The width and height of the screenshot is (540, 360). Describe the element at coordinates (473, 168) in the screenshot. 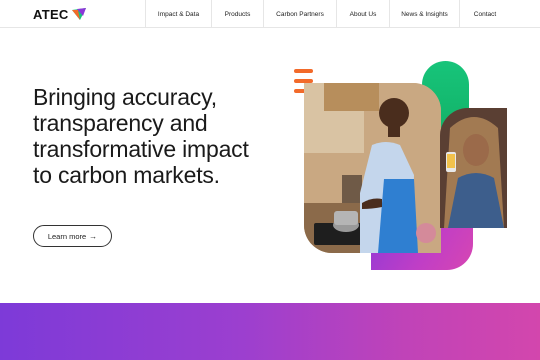

I see `photo-woman-phone` at that location.